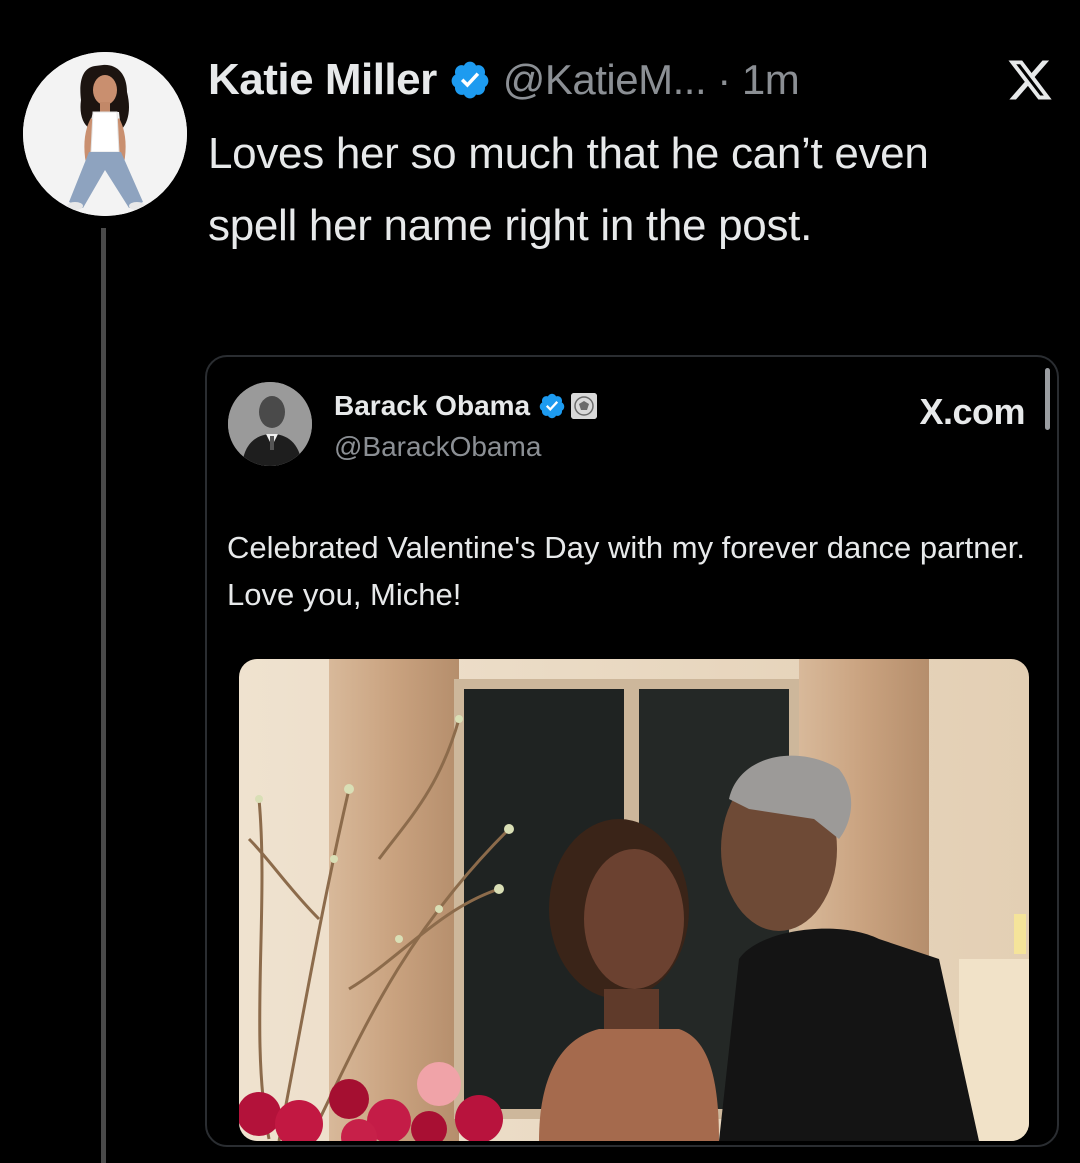  I want to click on government-seal-icon, so click(584, 406).